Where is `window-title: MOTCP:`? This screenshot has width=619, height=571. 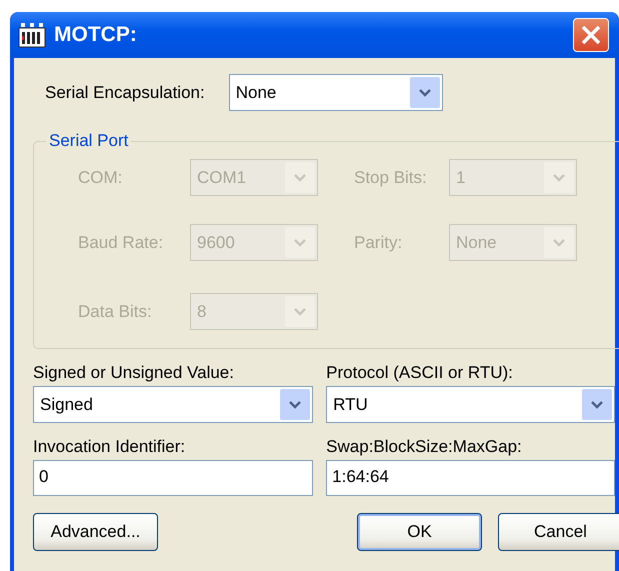
window-title: MOTCP: is located at coordinates (95, 35).